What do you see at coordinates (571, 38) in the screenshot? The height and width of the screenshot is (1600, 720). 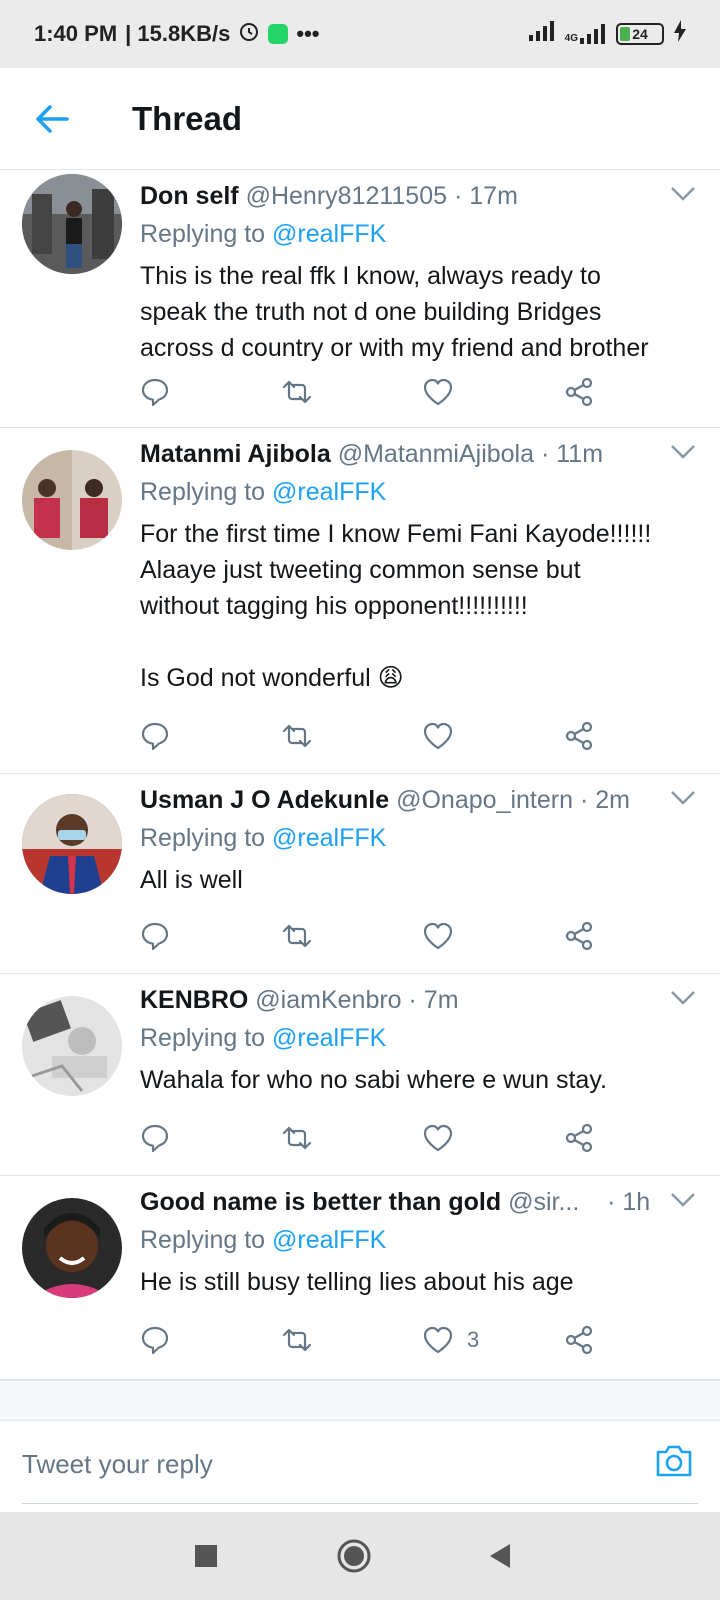 I see `network-type: 4G` at bounding box center [571, 38].